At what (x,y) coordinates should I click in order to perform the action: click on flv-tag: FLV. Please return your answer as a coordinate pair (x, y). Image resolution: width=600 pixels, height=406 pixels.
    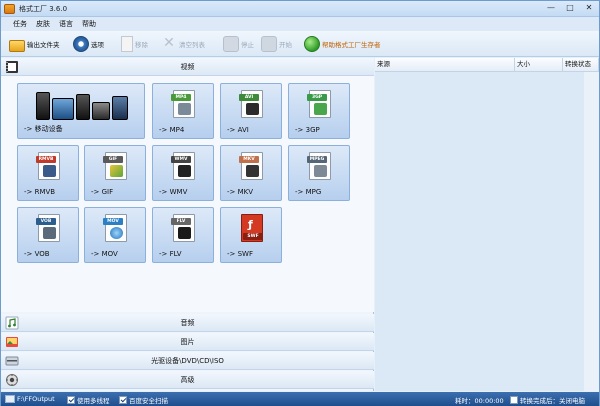
    Looking at the image, I should click on (181, 221).